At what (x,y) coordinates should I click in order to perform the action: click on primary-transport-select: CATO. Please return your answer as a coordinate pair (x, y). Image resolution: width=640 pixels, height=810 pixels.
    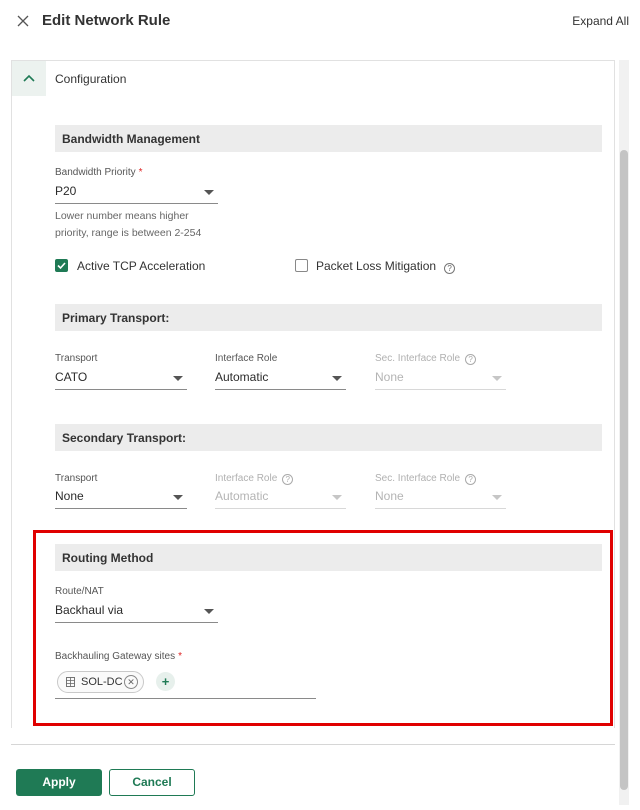
    Looking at the image, I should click on (121, 379).